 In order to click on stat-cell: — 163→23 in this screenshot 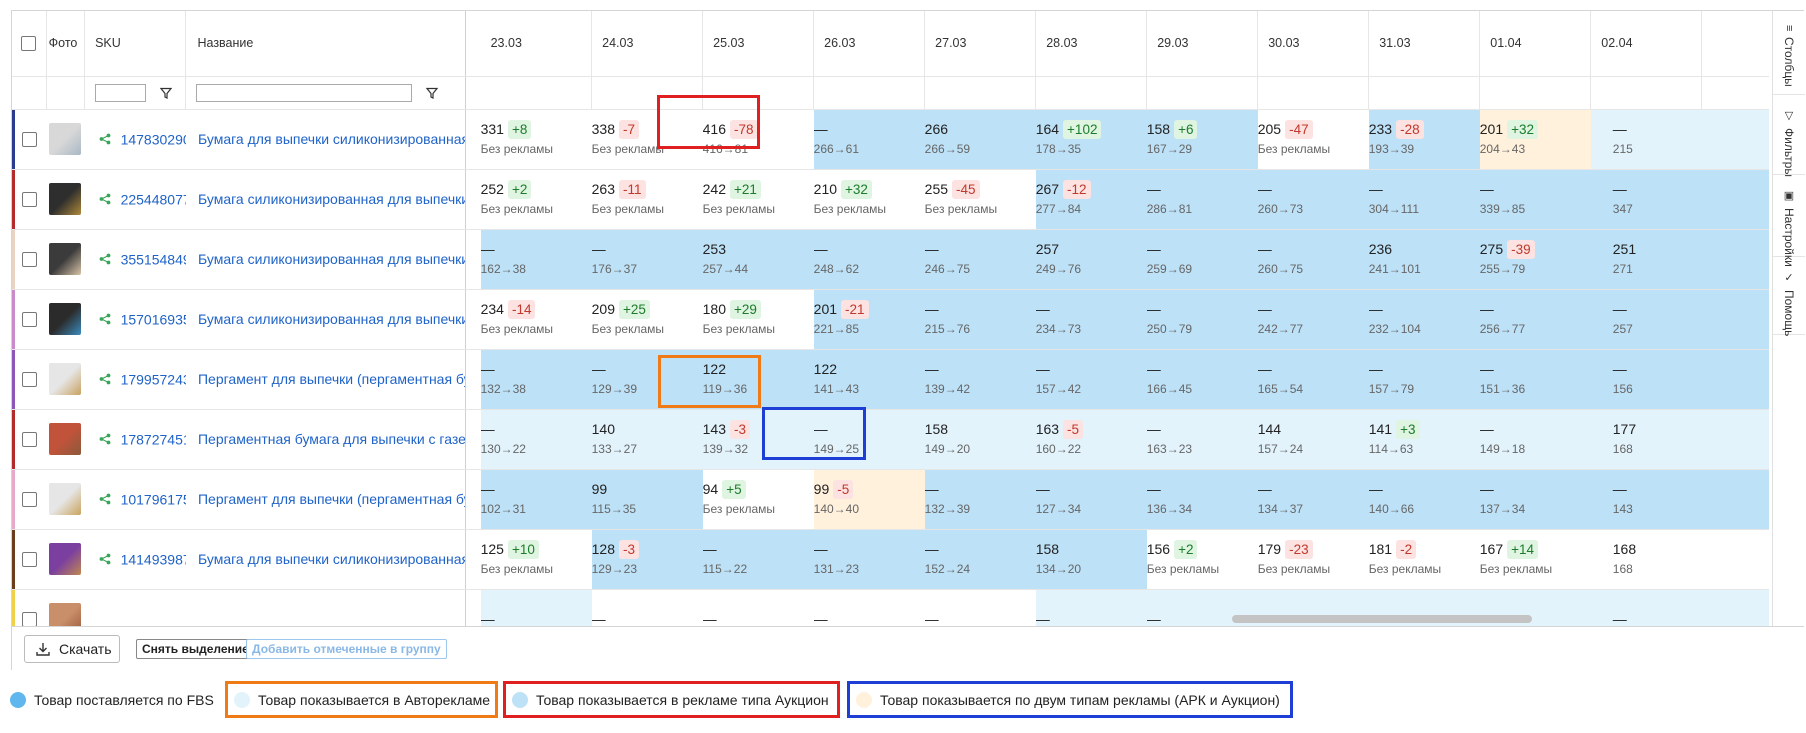, I will do `click(1202, 439)`.